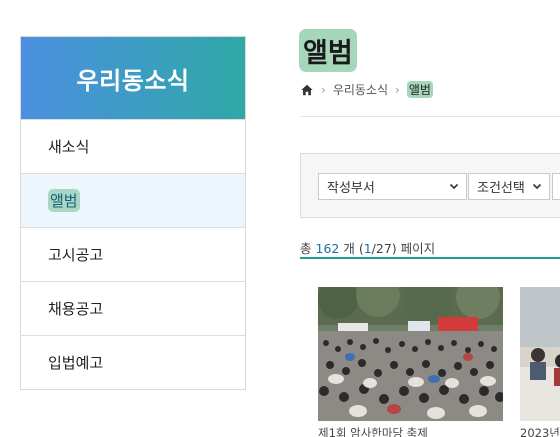 Image resolution: width=560 pixels, height=437 pixels. I want to click on album-card: 2023년, so click(540, 362).